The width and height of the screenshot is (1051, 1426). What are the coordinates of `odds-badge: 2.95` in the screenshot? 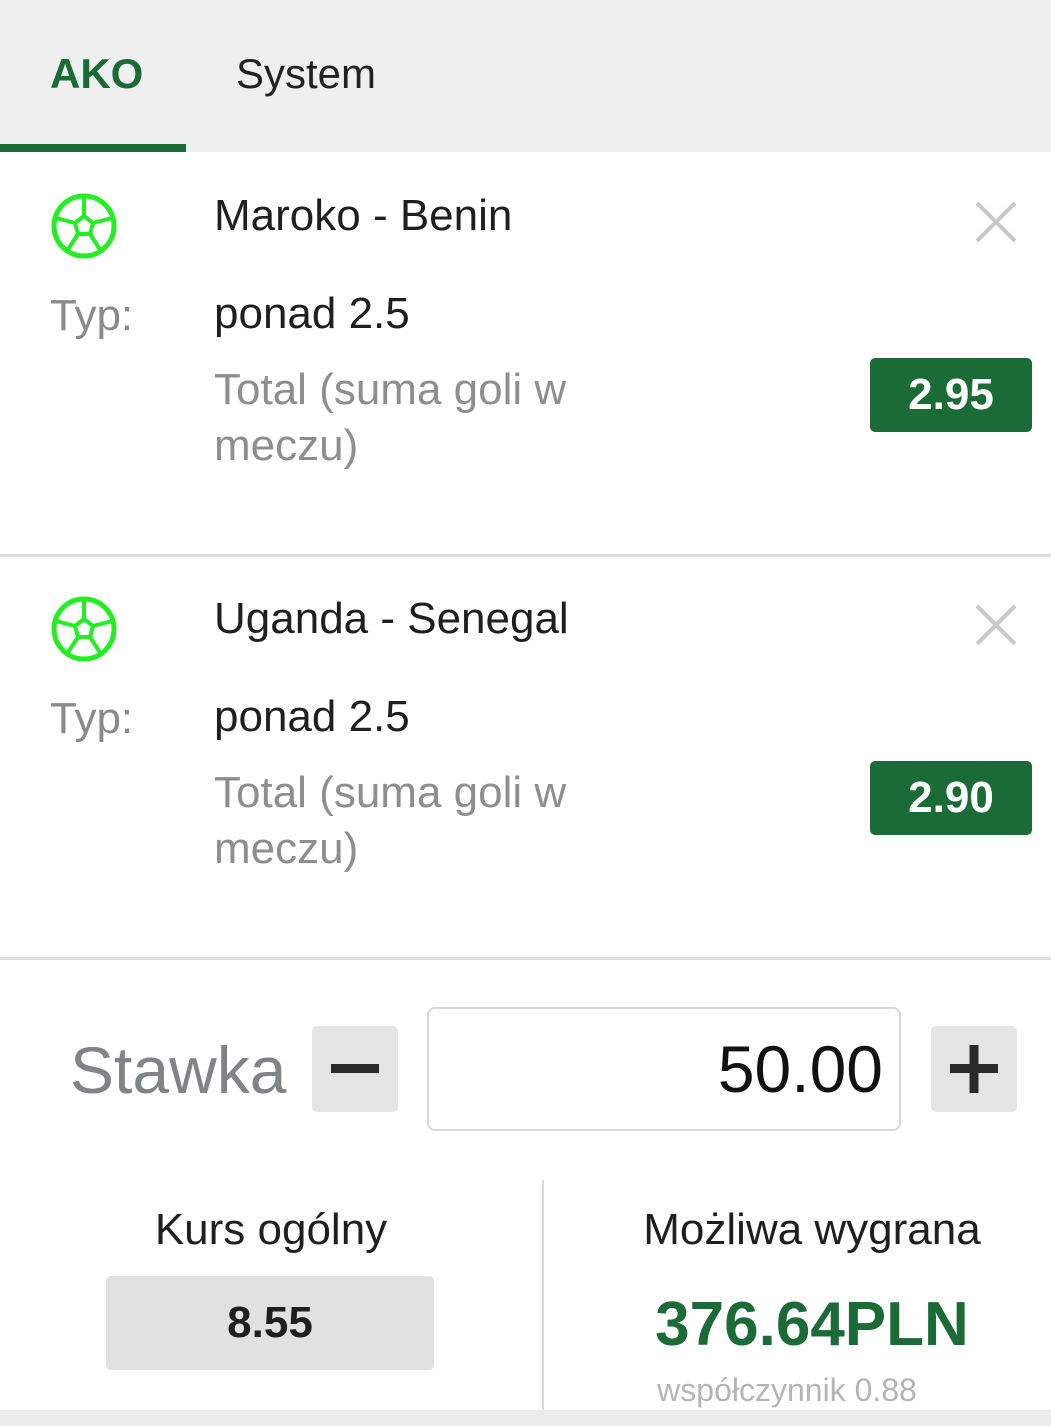 It's located at (951, 395).